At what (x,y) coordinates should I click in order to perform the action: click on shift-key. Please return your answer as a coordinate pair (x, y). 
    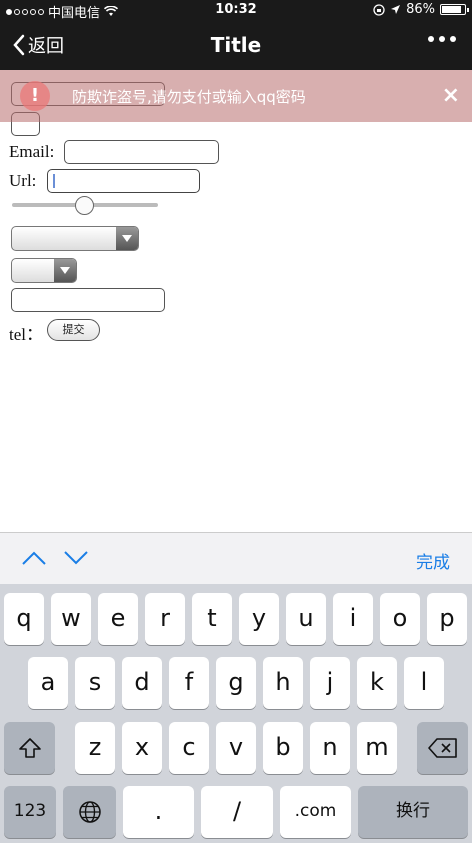
    Looking at the image, I should click on (29, 748).